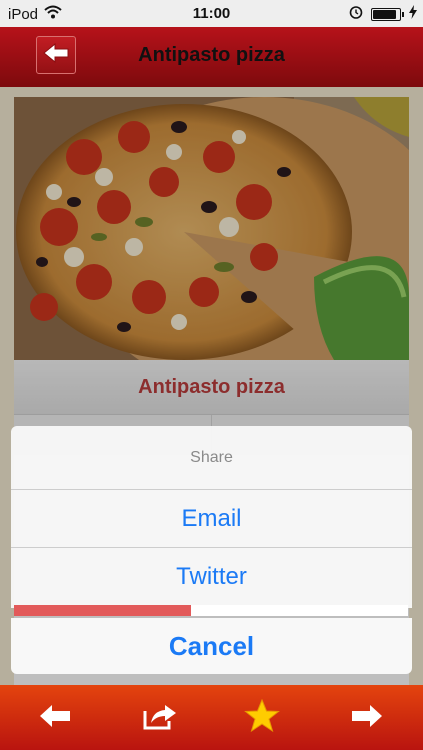  I want to click on previous-button, so click(55, 718).